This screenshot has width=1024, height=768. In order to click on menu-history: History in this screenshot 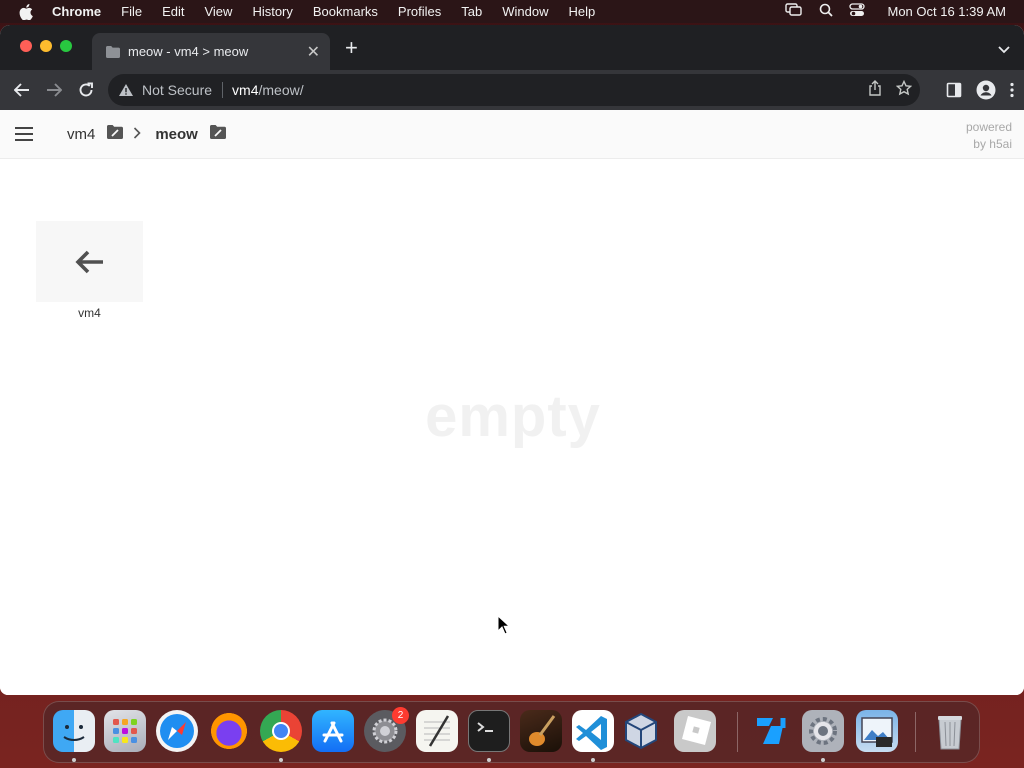, I will do `click(272, 11)`.